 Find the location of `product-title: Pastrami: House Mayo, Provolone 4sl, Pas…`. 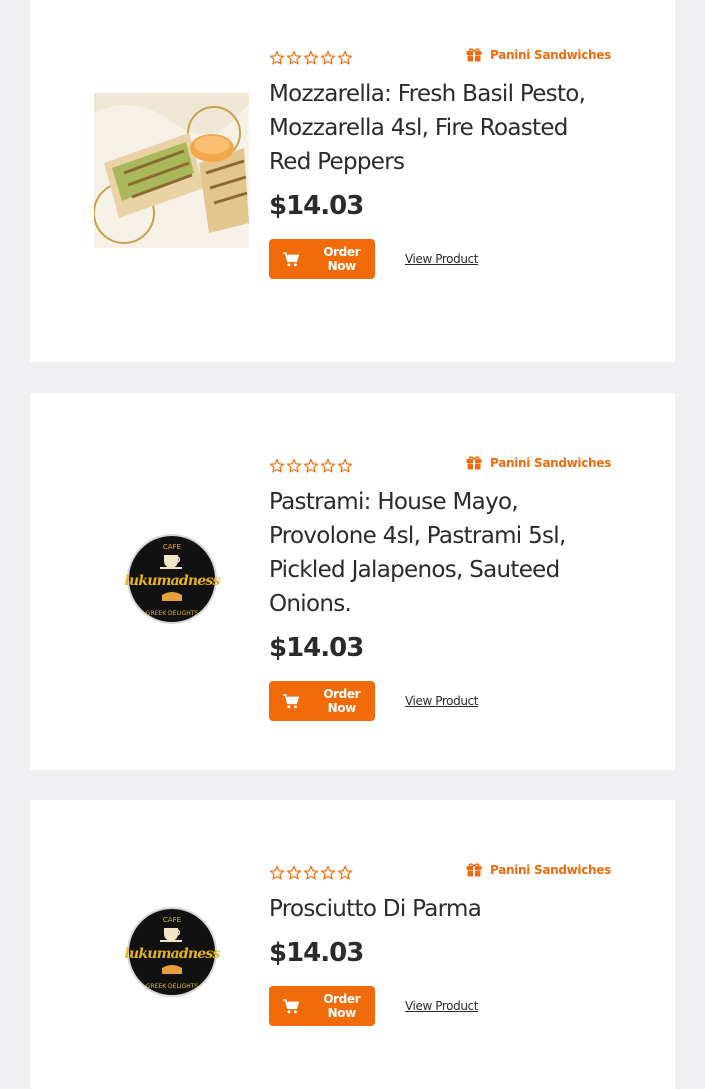

product-title: Pastrami: House Mayo, Provolone 4sl, Pas… is located at coordinates (440, 553).